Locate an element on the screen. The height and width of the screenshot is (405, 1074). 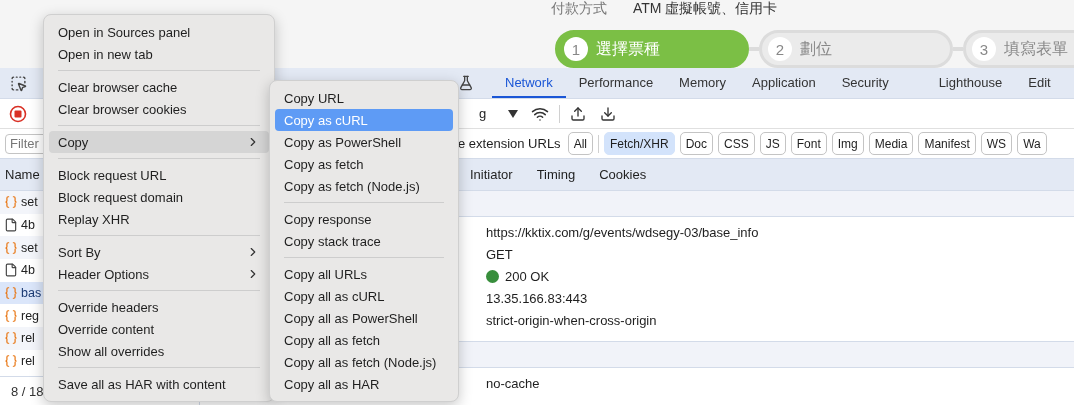
upload-icon is located at coordinates (578, 113).